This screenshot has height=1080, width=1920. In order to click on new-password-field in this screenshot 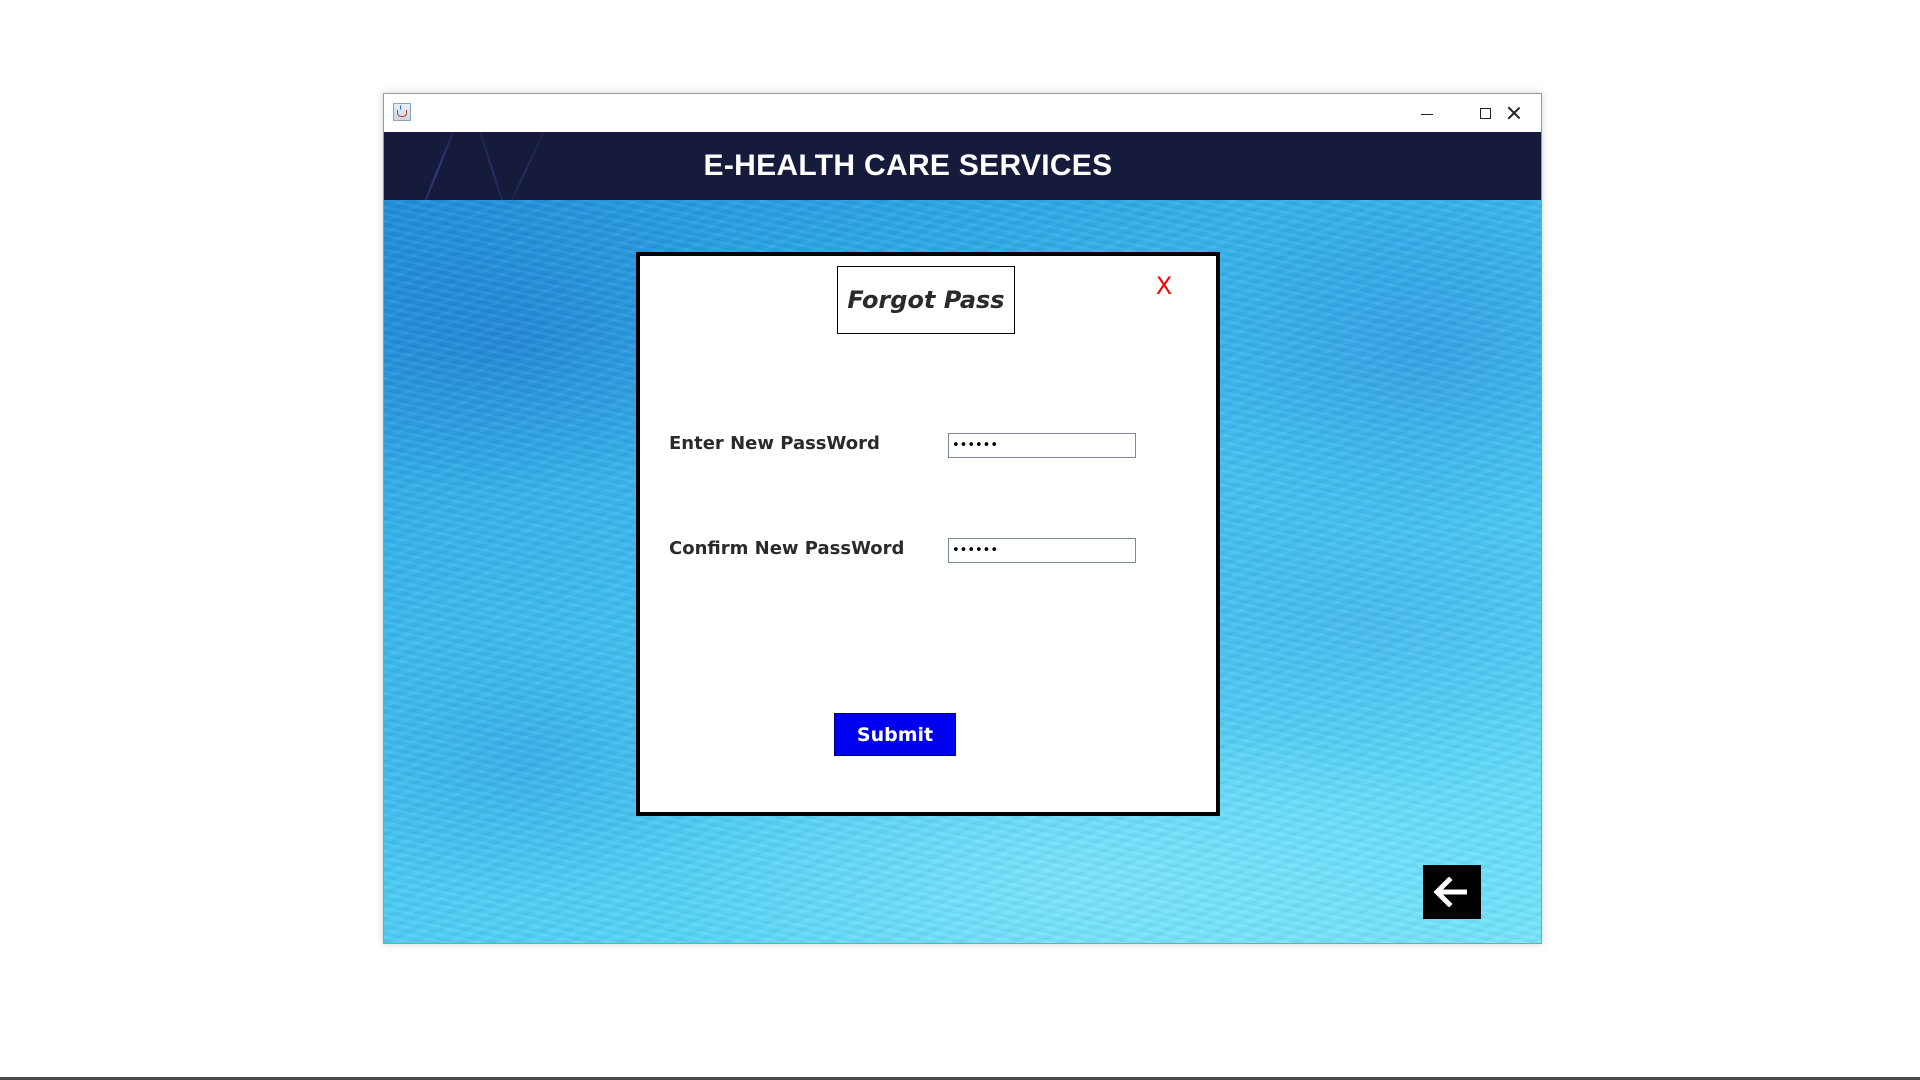, I will do `click(1042, 445)`.